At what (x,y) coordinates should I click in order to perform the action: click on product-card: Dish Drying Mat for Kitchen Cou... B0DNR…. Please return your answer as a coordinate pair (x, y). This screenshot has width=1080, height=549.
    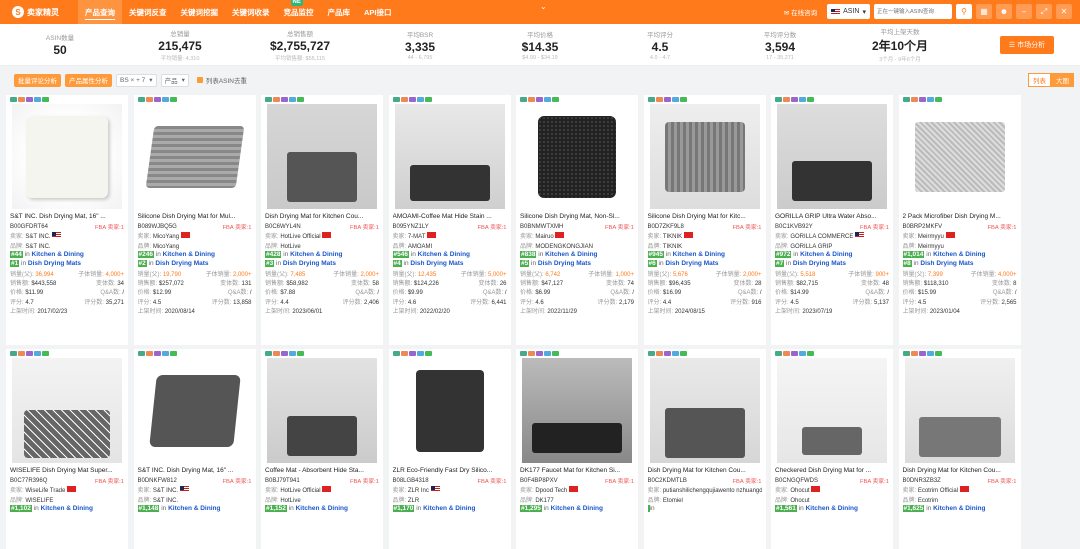
    Looking at the image, I should click on (959, 449).